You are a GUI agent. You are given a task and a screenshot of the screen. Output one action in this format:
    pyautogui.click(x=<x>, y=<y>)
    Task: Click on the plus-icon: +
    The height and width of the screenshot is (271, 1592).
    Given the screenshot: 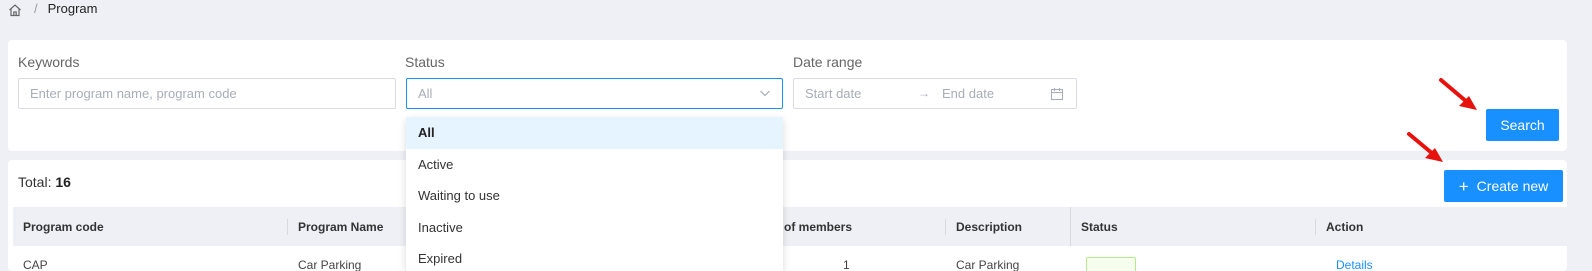 What is the action you would take?
    pyautogui.click(x=1463, y=186)
    